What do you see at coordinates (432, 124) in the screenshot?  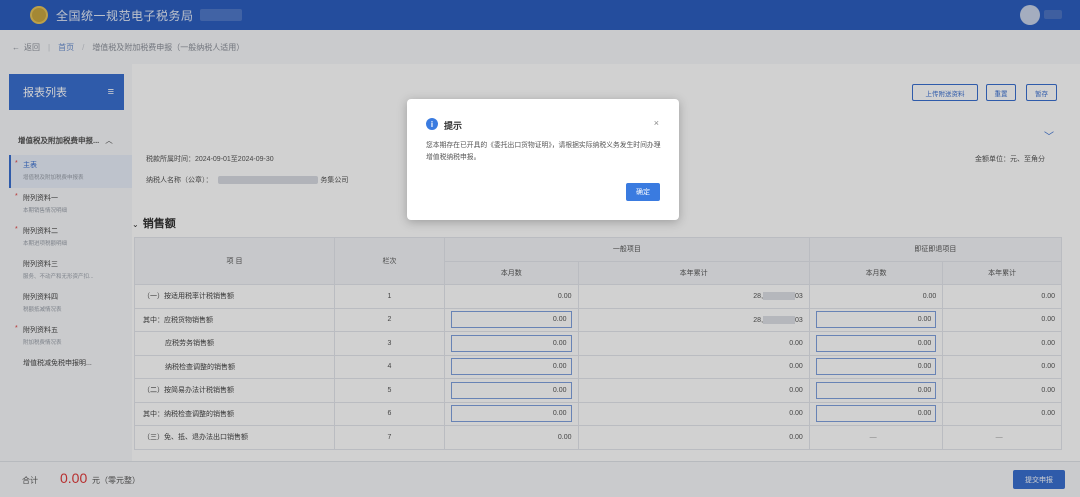 I see `info-icon: i` at bounding box center [432, 124].